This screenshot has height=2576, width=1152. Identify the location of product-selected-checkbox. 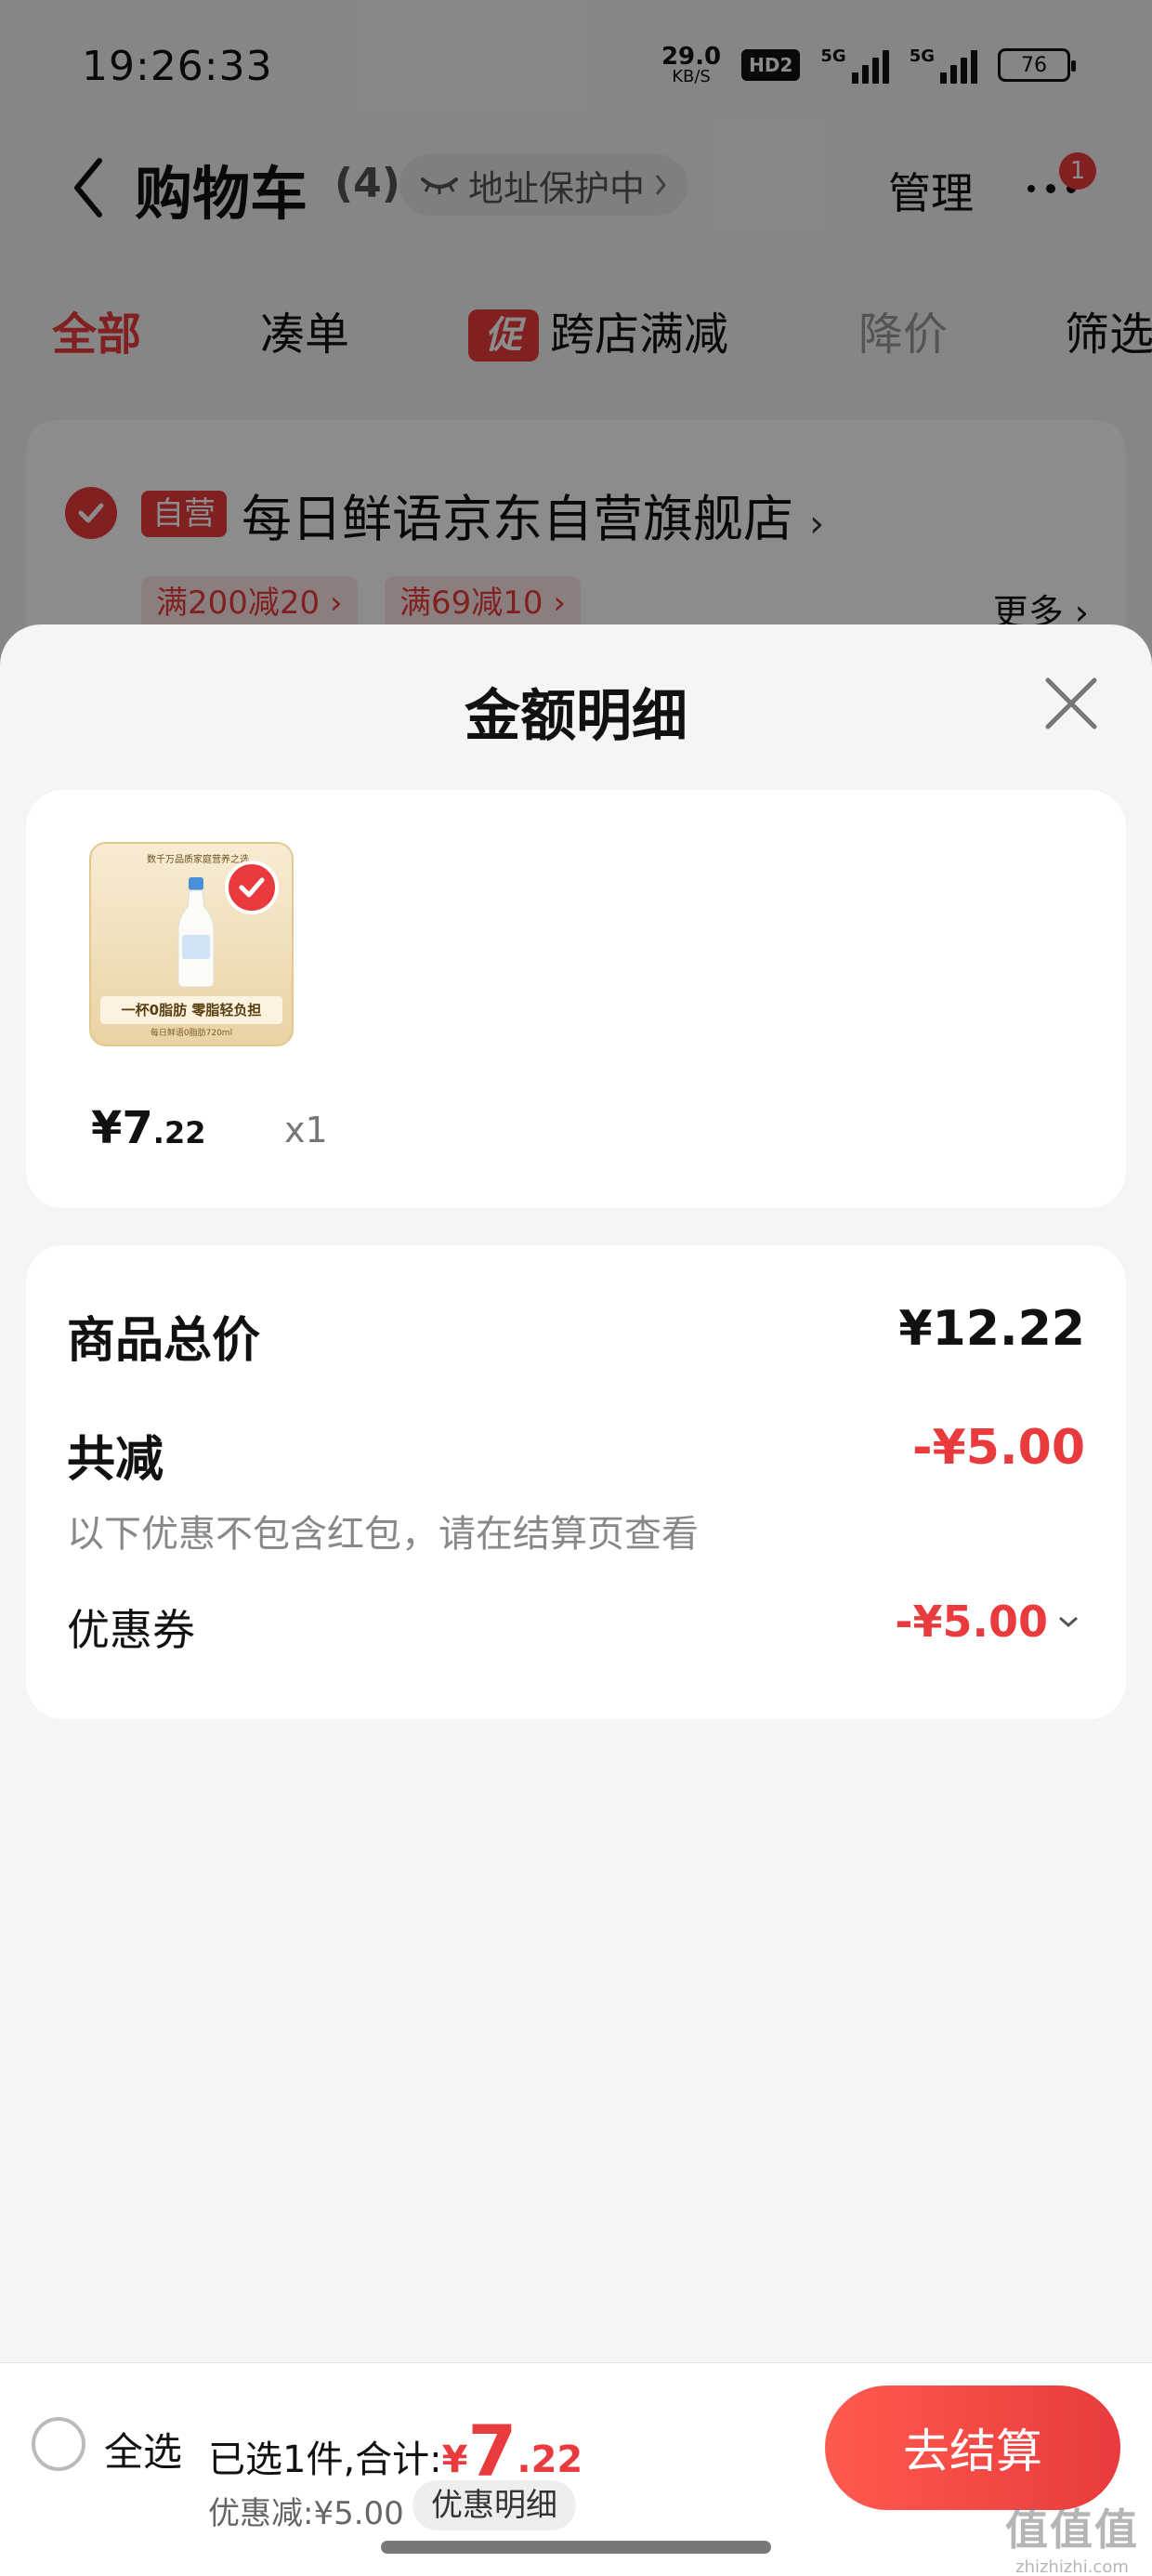
(252, 887).